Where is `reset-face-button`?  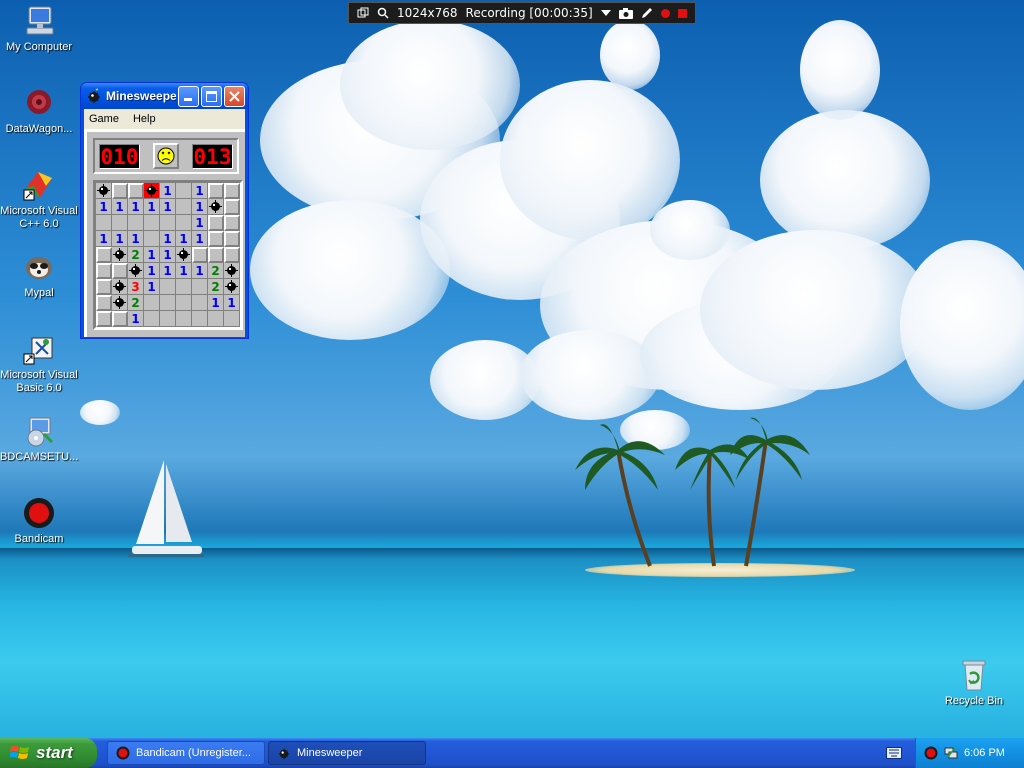
reset-face-button is located at coordinates (166, 156).